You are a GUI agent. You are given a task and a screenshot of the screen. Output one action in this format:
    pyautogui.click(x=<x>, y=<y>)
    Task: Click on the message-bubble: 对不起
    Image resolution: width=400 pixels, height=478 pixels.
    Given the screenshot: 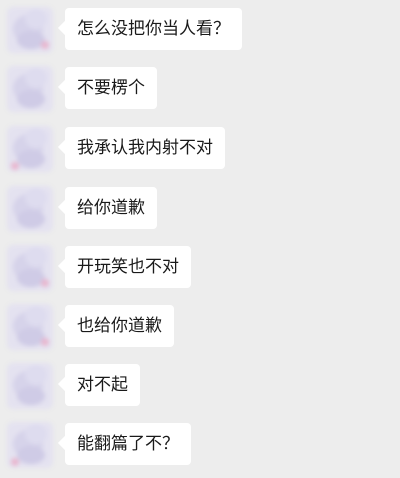 What is the action you would take?
    pyautogui.click(x=102, y=385)
    